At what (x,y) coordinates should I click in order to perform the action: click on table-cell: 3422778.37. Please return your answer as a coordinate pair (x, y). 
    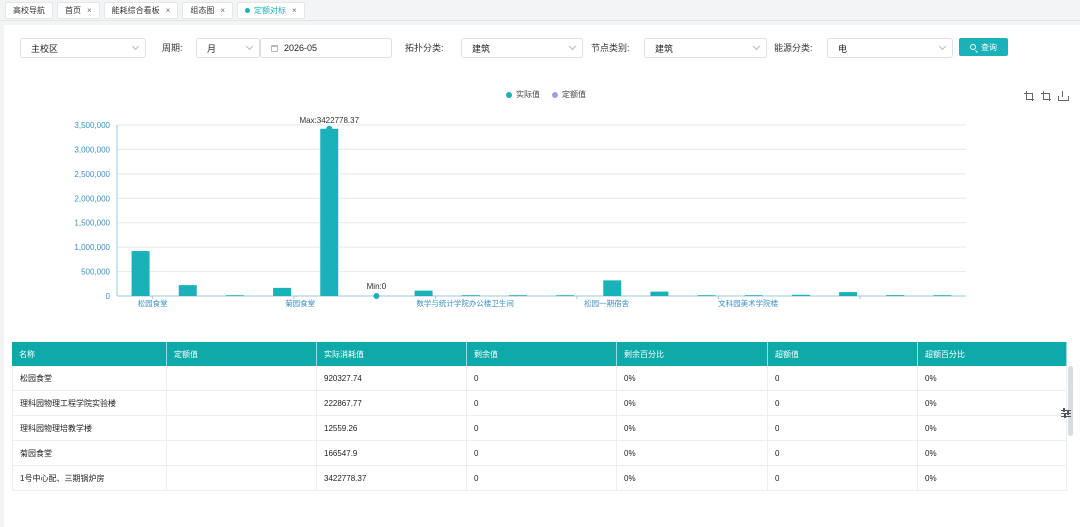
    Looking at the image, I should click on (392, 478).